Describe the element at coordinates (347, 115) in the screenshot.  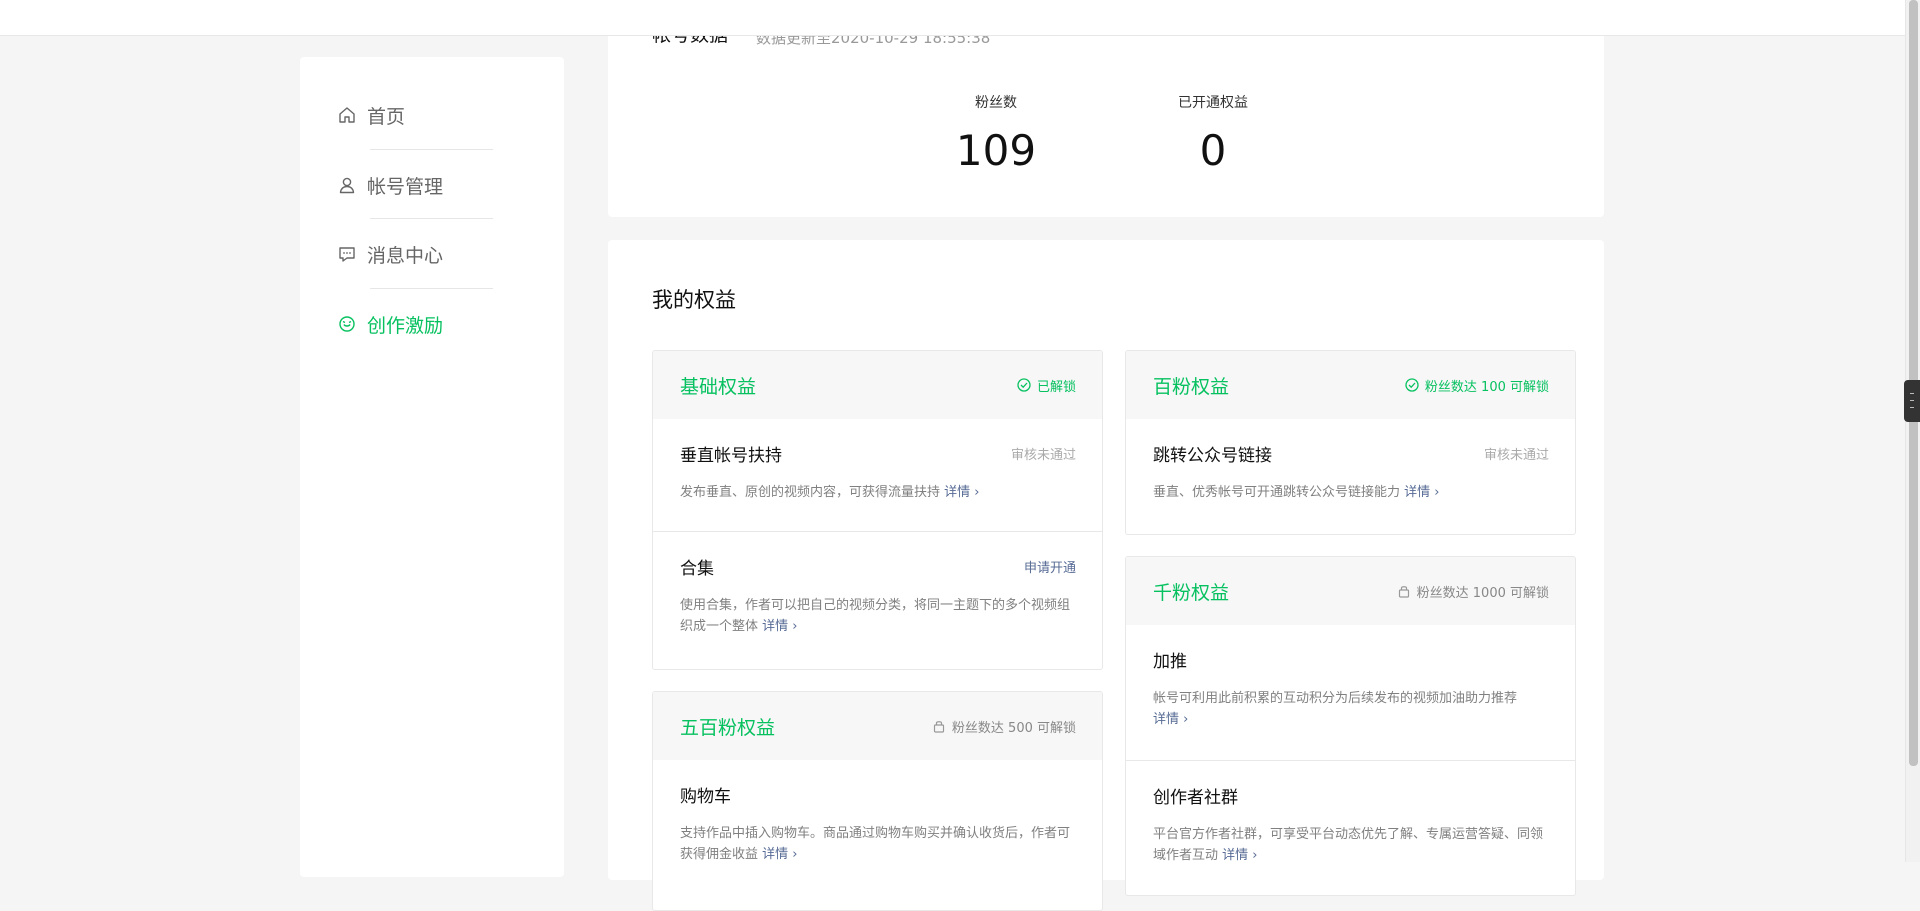
I see `home-icon` at that location.